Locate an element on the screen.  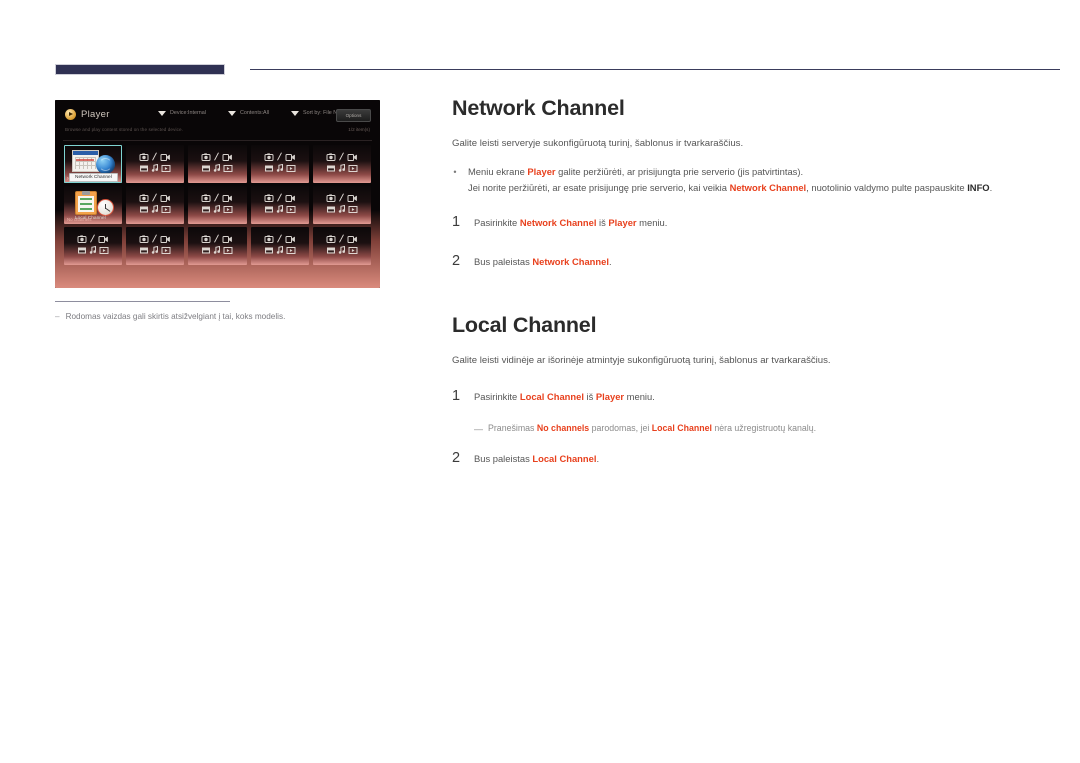
filter-device: Device:Internal is located at coordinates (182, 113).